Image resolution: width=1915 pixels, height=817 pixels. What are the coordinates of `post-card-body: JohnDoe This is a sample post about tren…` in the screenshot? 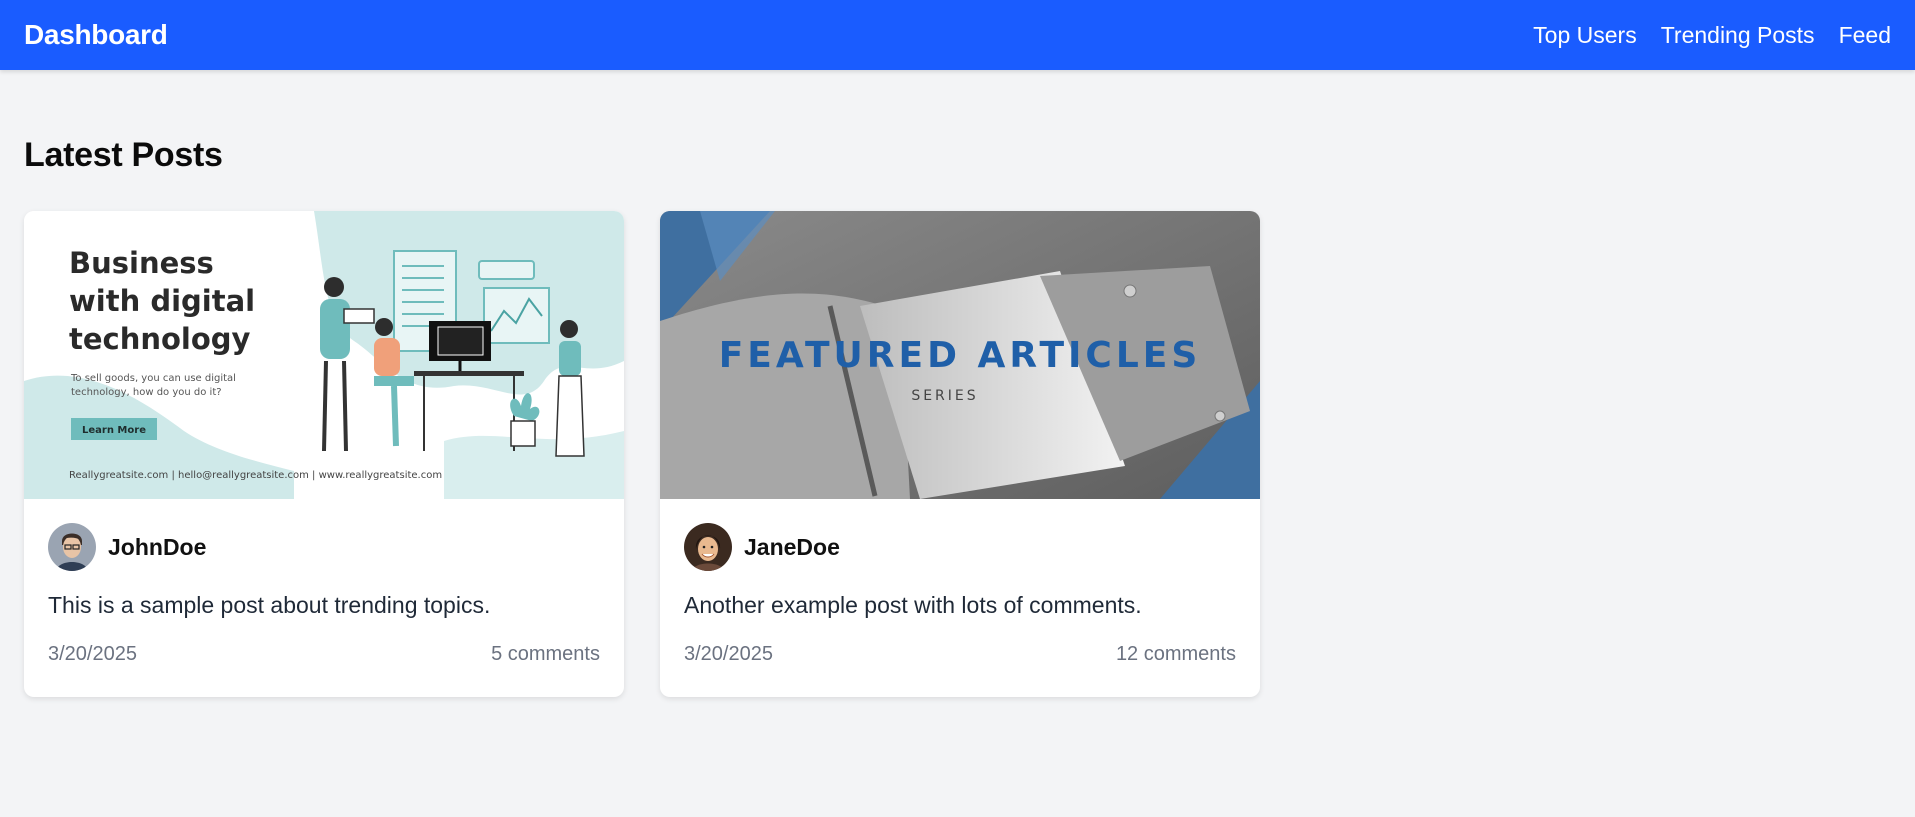 It's located at (324, 582).